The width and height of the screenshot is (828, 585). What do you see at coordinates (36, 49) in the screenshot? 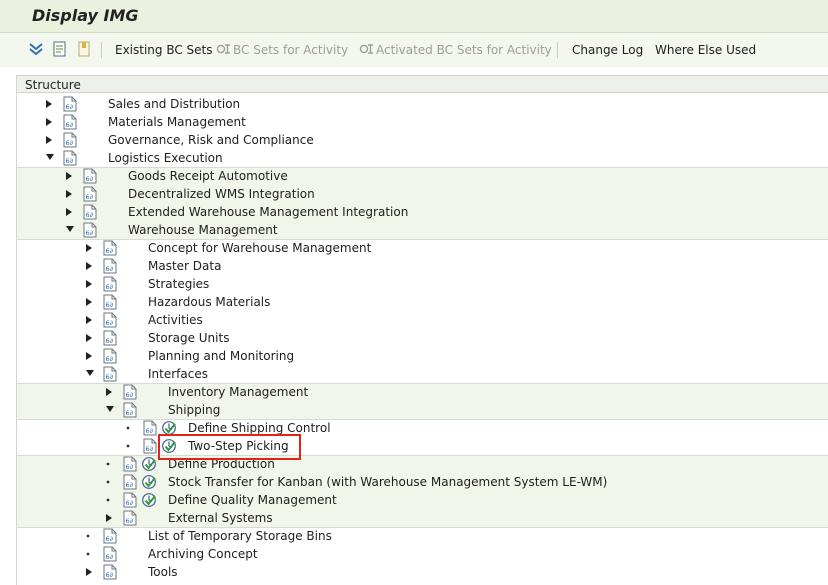
I see `expand-subtree-icon` at bounding box center [36, 49].